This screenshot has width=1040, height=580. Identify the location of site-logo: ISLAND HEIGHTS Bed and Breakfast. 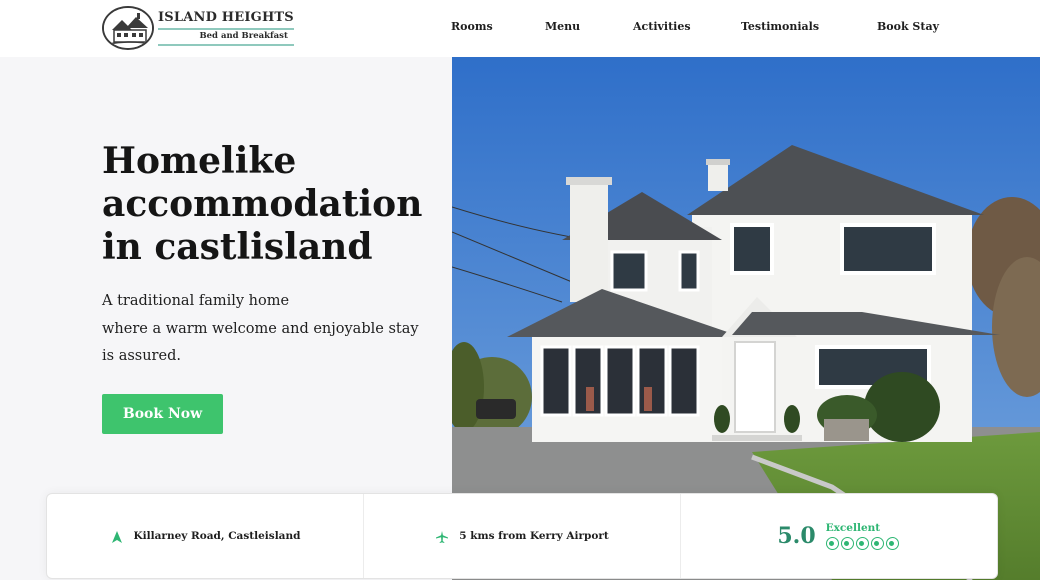
(198, 28).